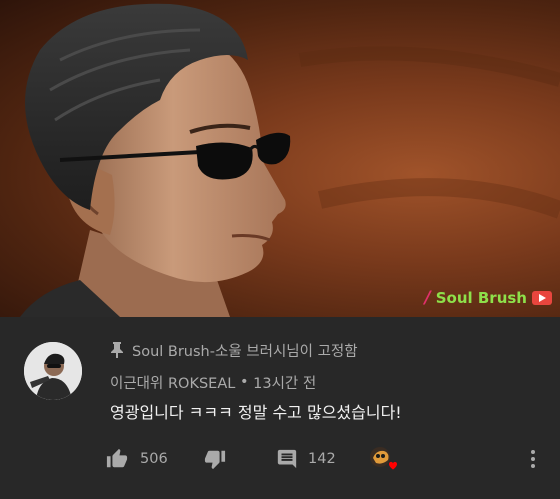  I want to click on avatar-image, so click(53, 371).